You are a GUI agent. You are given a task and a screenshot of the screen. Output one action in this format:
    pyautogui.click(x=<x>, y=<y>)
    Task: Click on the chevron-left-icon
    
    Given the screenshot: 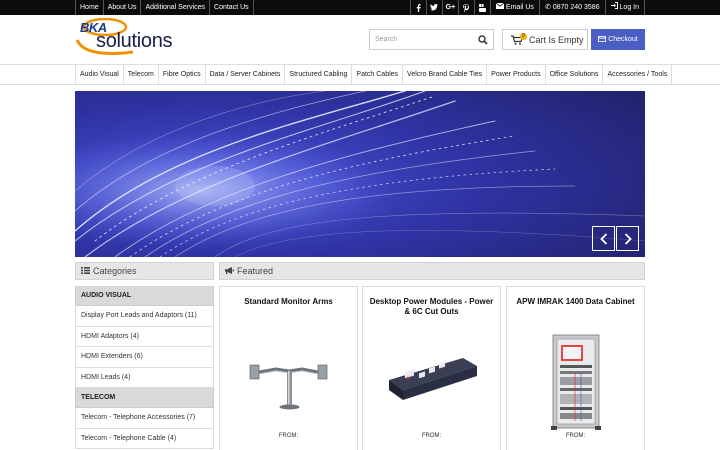 What is the action you would take?
    pyautogui.click(x=603, y=238)
    